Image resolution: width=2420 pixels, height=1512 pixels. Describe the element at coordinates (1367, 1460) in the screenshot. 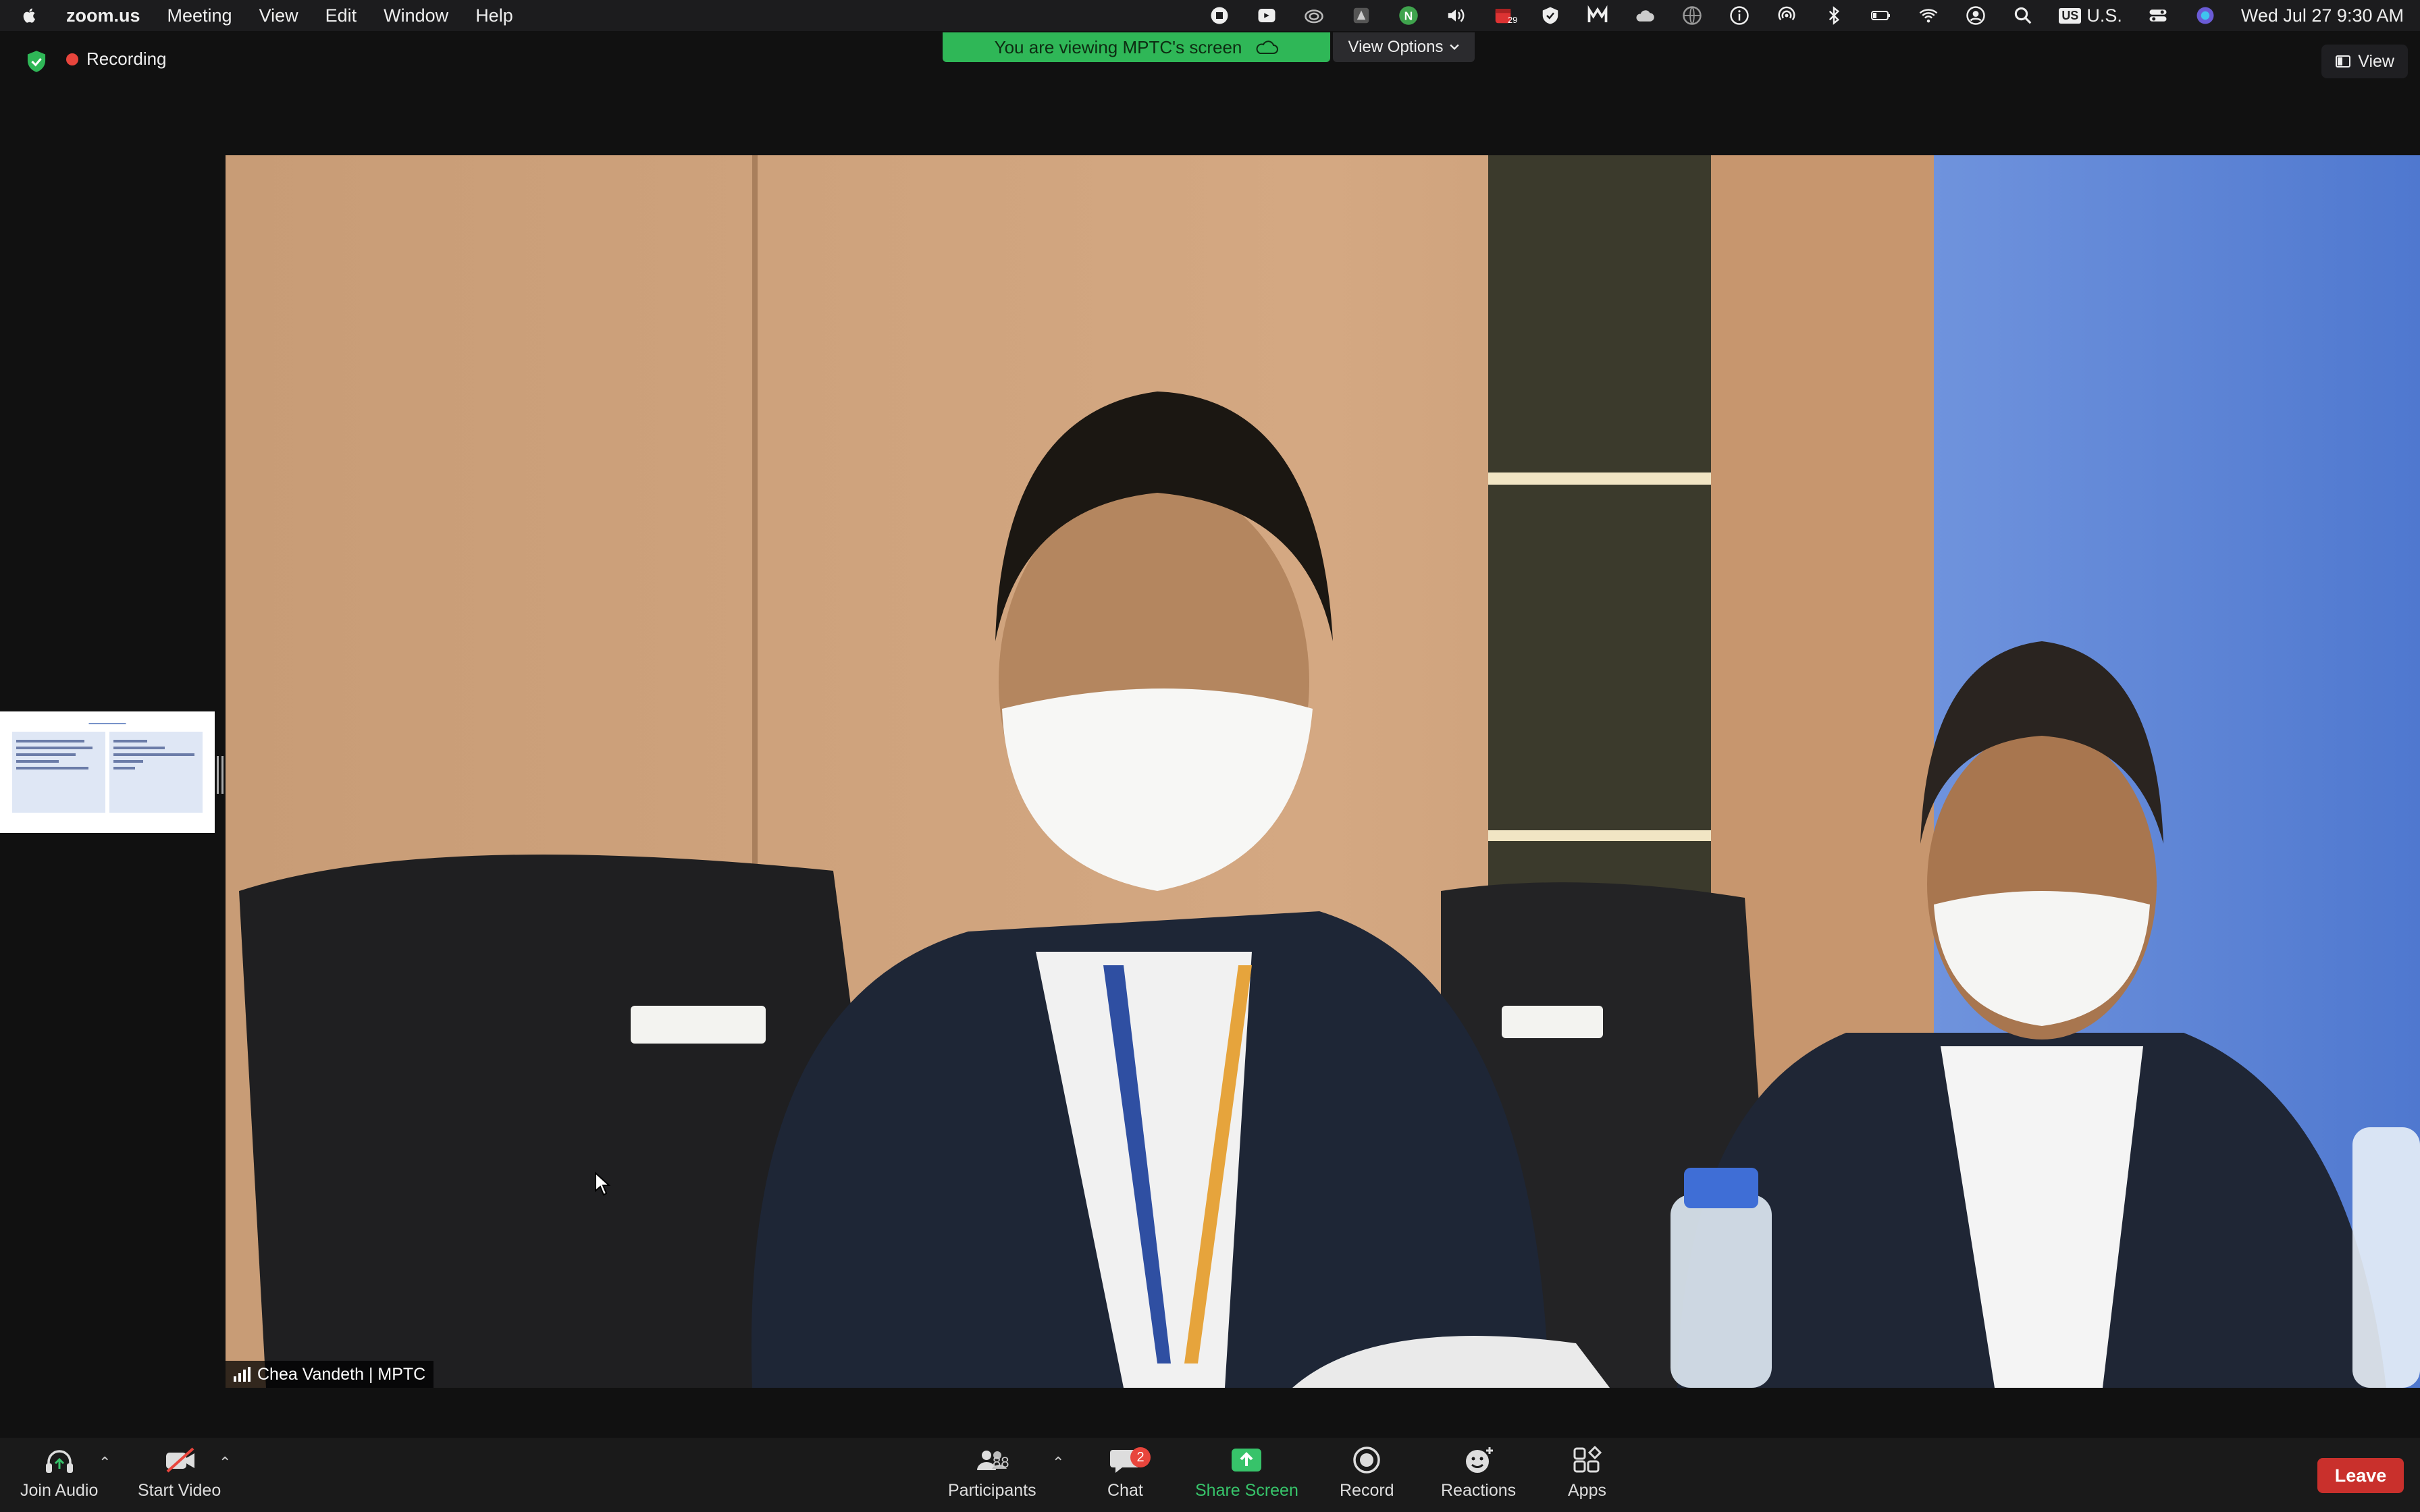

I see `record-icon` at that location.